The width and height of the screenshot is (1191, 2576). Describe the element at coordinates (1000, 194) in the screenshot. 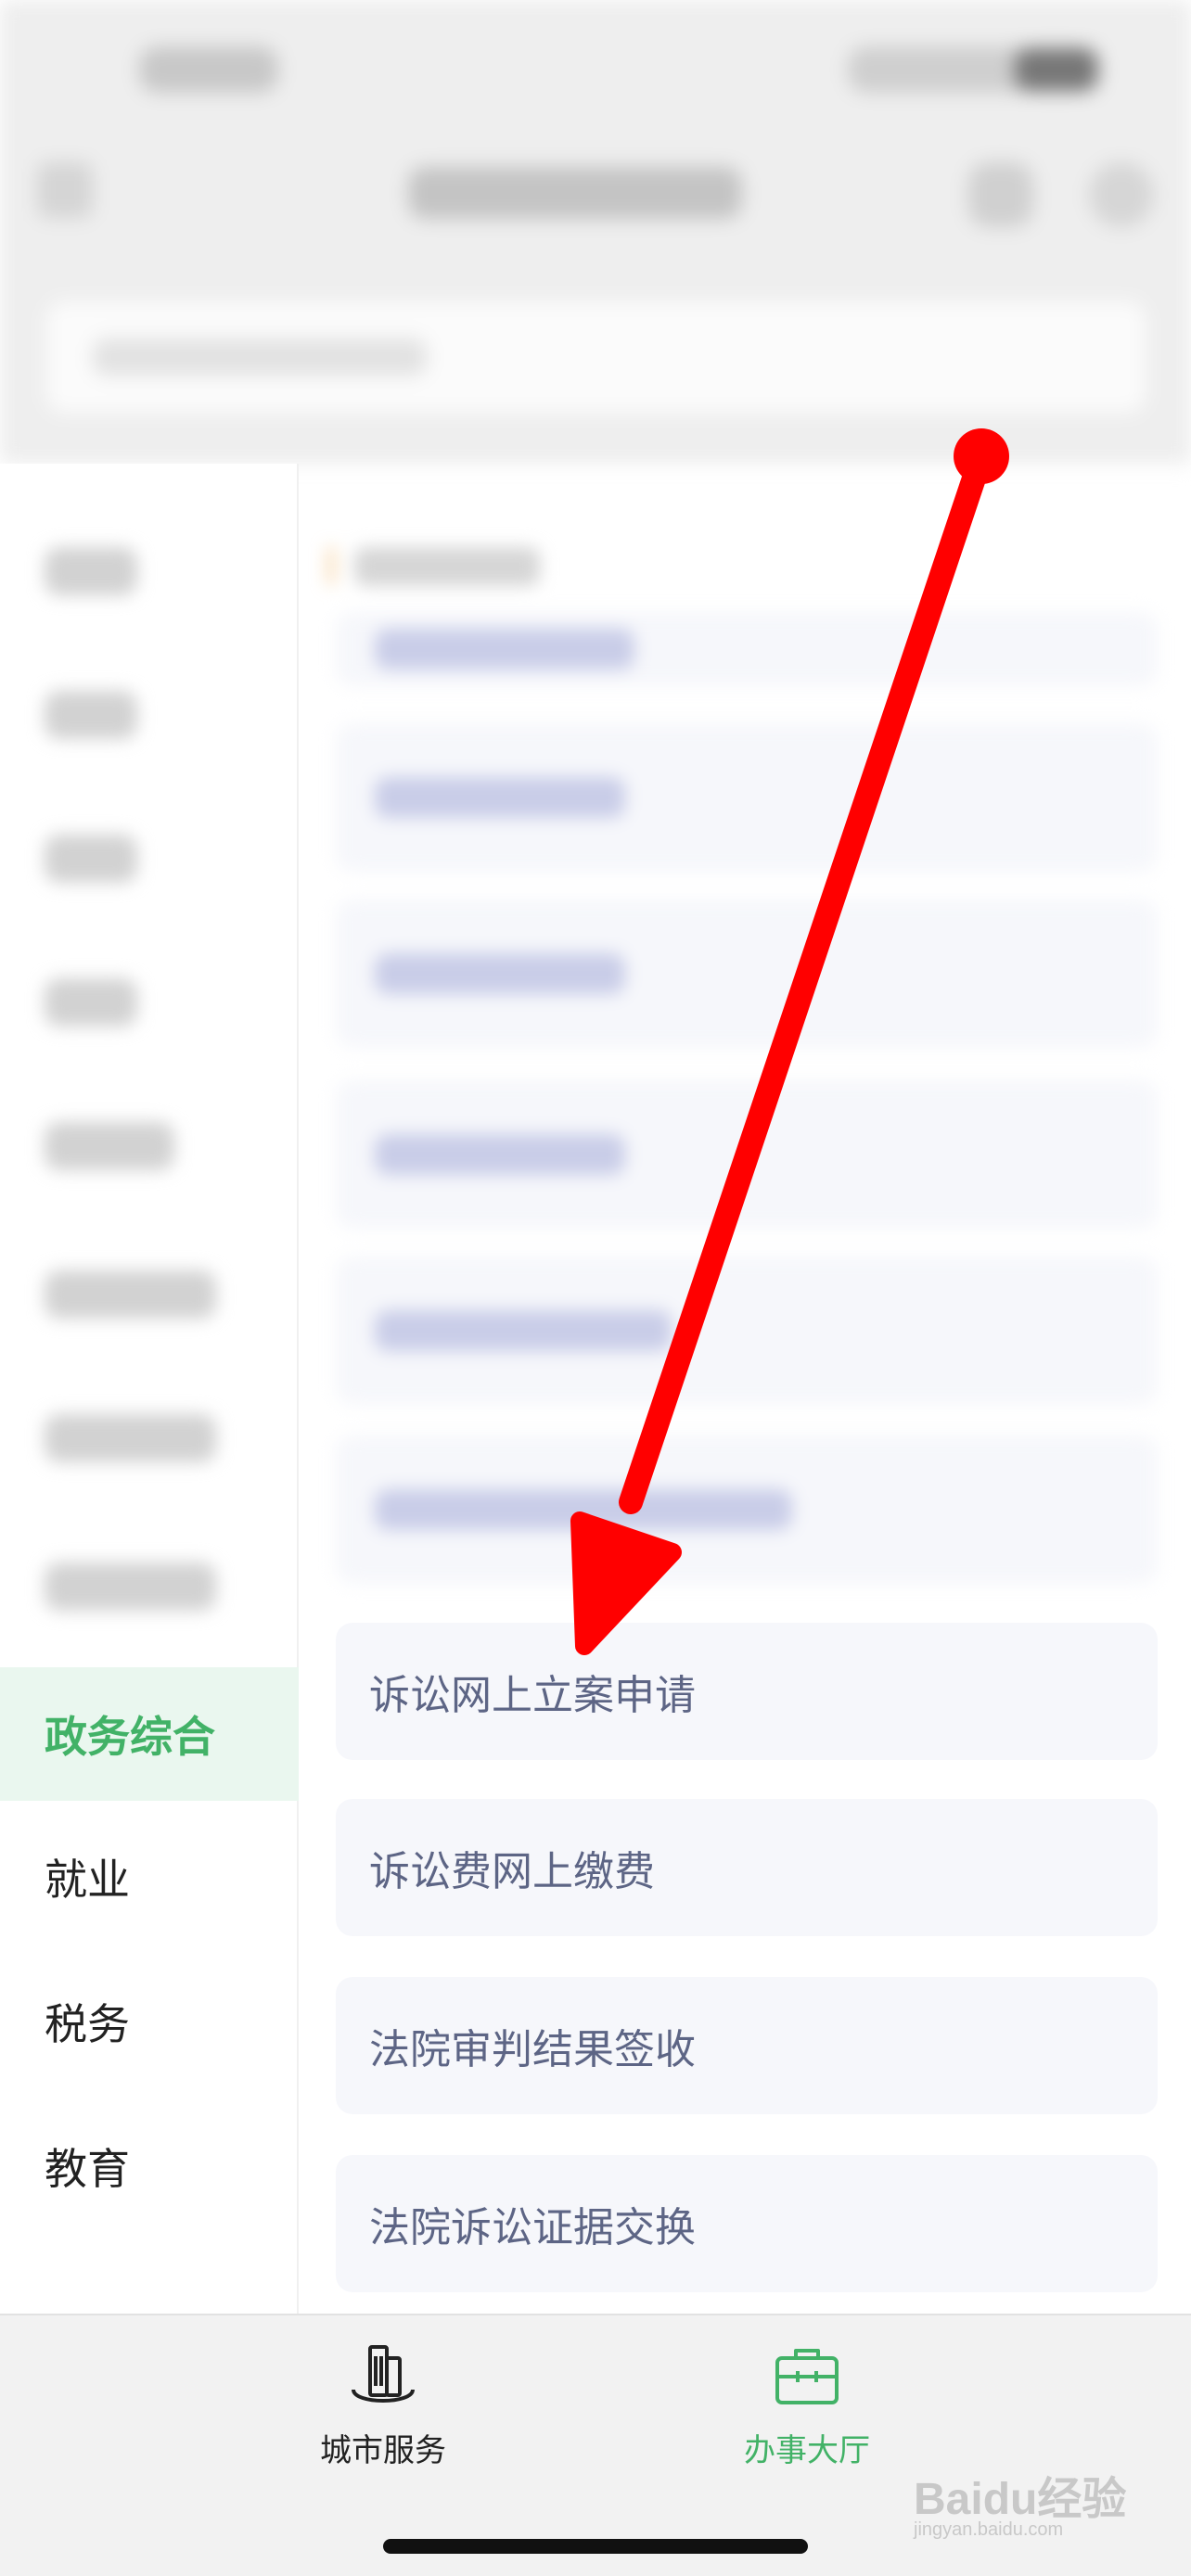

I see `more-icon` at that location.